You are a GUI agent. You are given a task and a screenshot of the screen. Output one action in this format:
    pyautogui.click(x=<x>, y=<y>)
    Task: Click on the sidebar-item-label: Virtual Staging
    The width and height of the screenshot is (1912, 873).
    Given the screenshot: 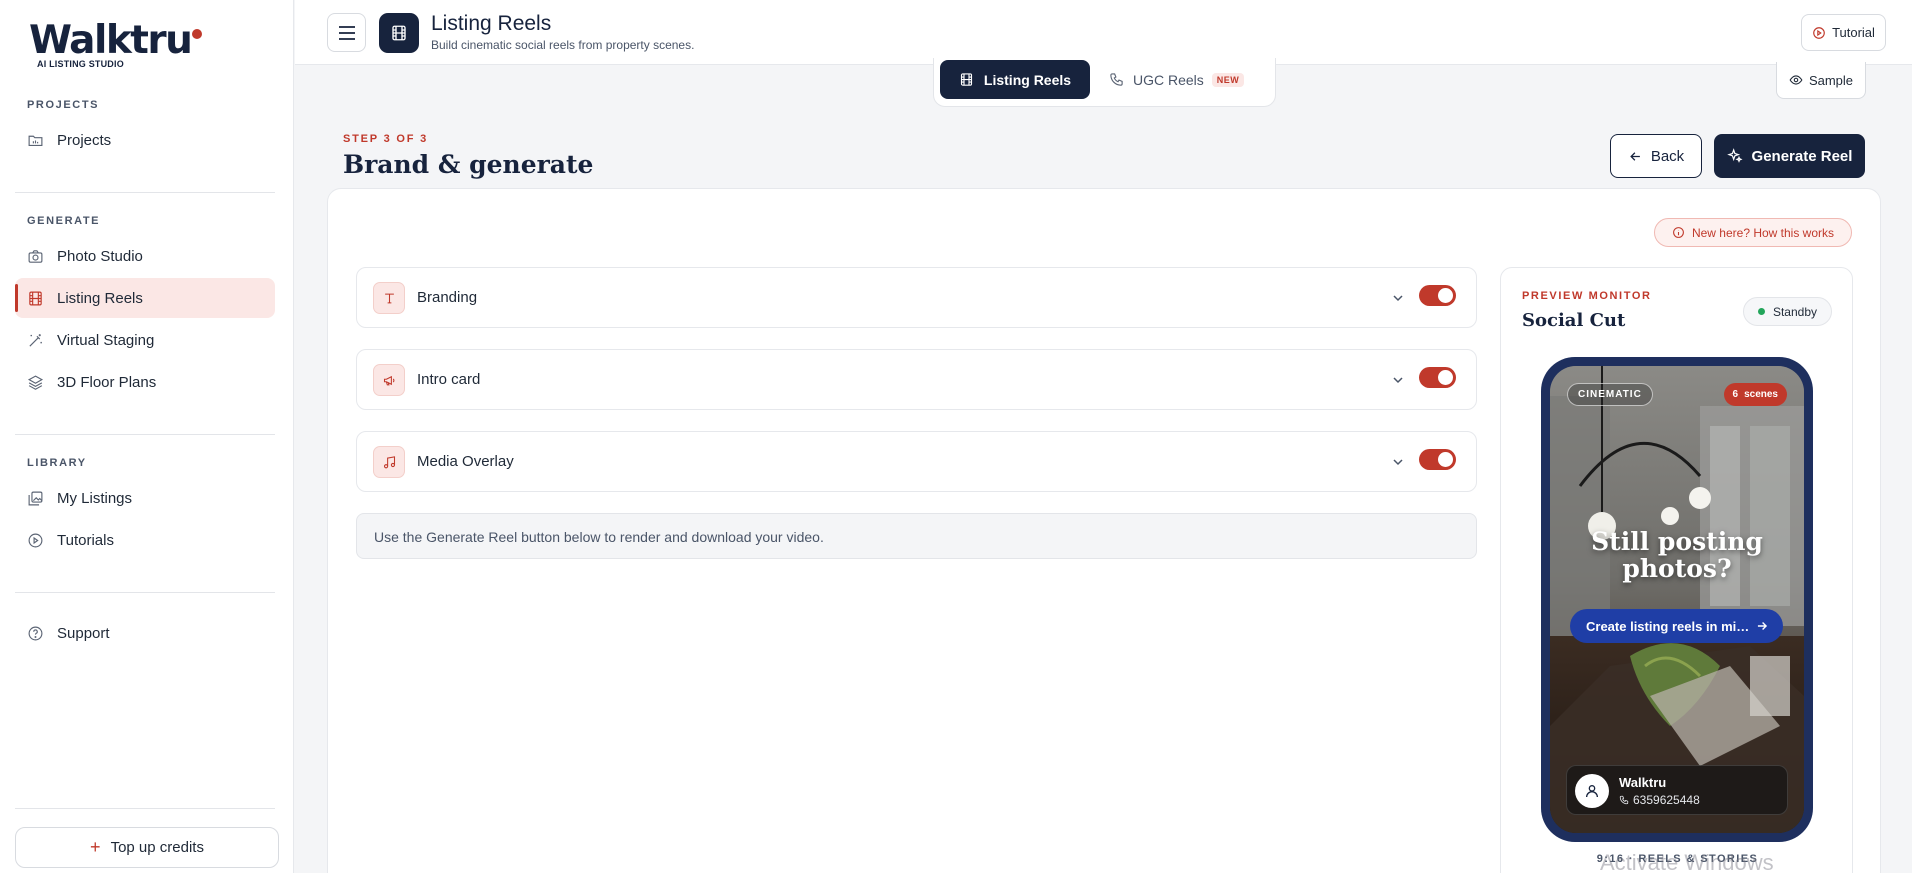 What is the action you would take?
    pyautogui.click(x=106, y=340)
    